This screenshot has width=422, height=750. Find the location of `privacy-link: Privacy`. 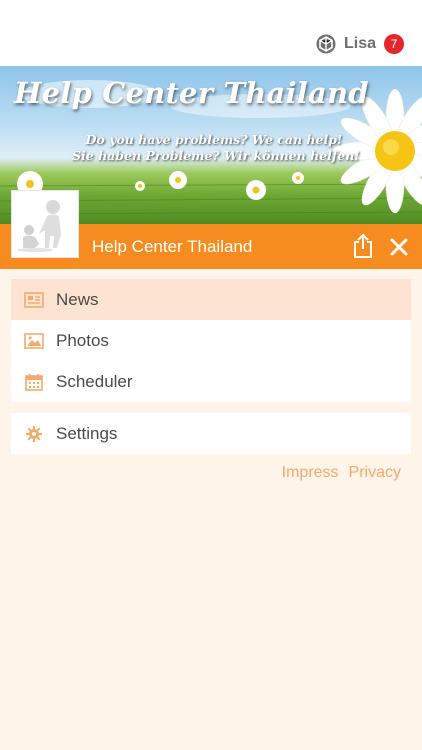

privacy-link: Privacy is located at coordinates (375, 473).